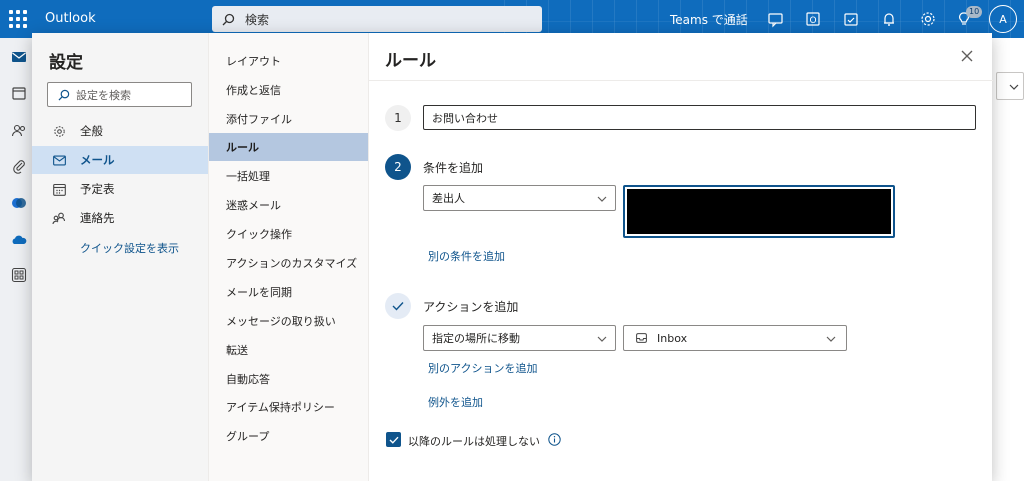 The image size is (1024, 481). Describe the element at coordinates (97, 189) in the screenshot. I see `category-label: 予定表` at that location.